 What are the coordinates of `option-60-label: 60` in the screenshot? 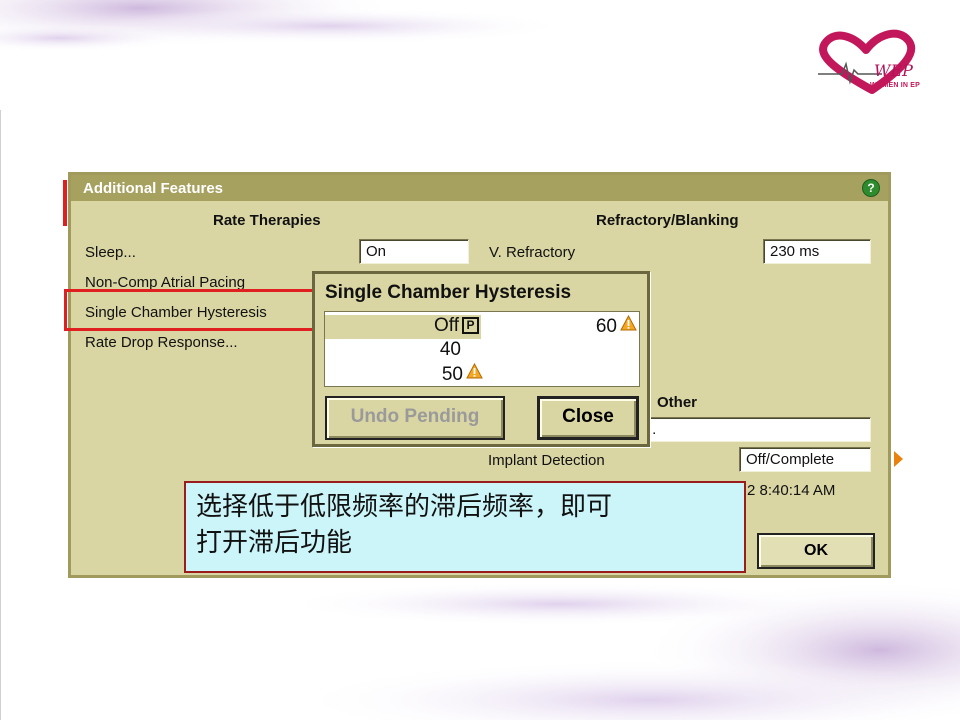 It's located at (606, 326).